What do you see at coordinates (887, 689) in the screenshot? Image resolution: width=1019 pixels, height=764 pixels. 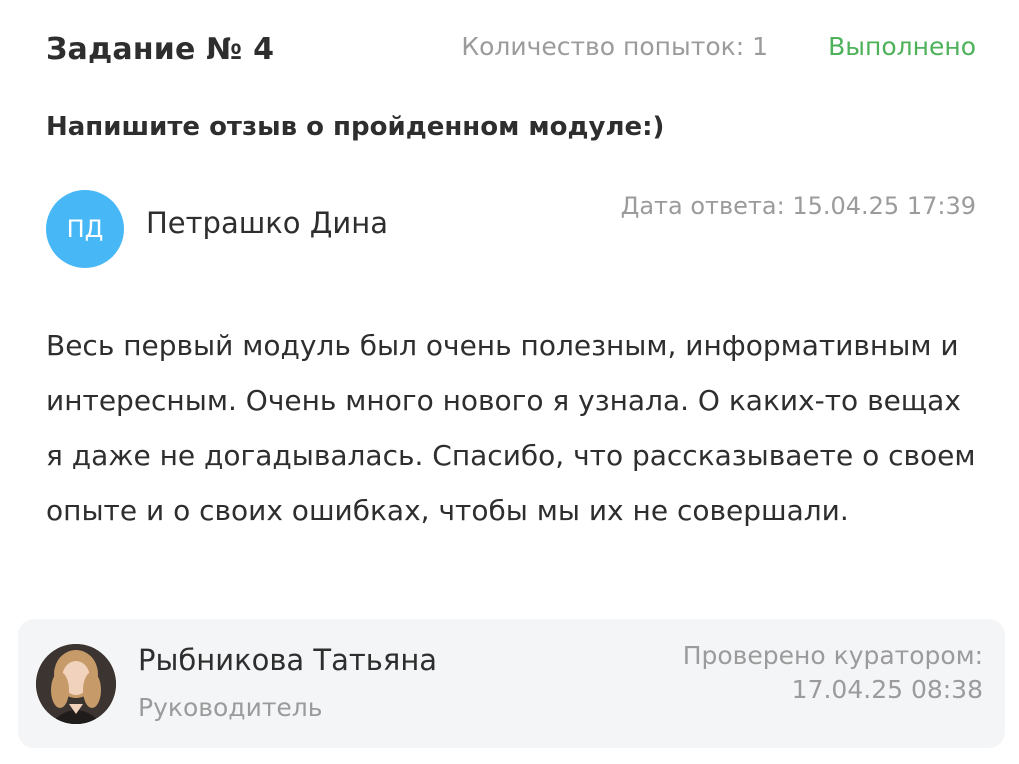 I see `checked-date: 17.04.25 08:38` at bounding box center [887, 689].